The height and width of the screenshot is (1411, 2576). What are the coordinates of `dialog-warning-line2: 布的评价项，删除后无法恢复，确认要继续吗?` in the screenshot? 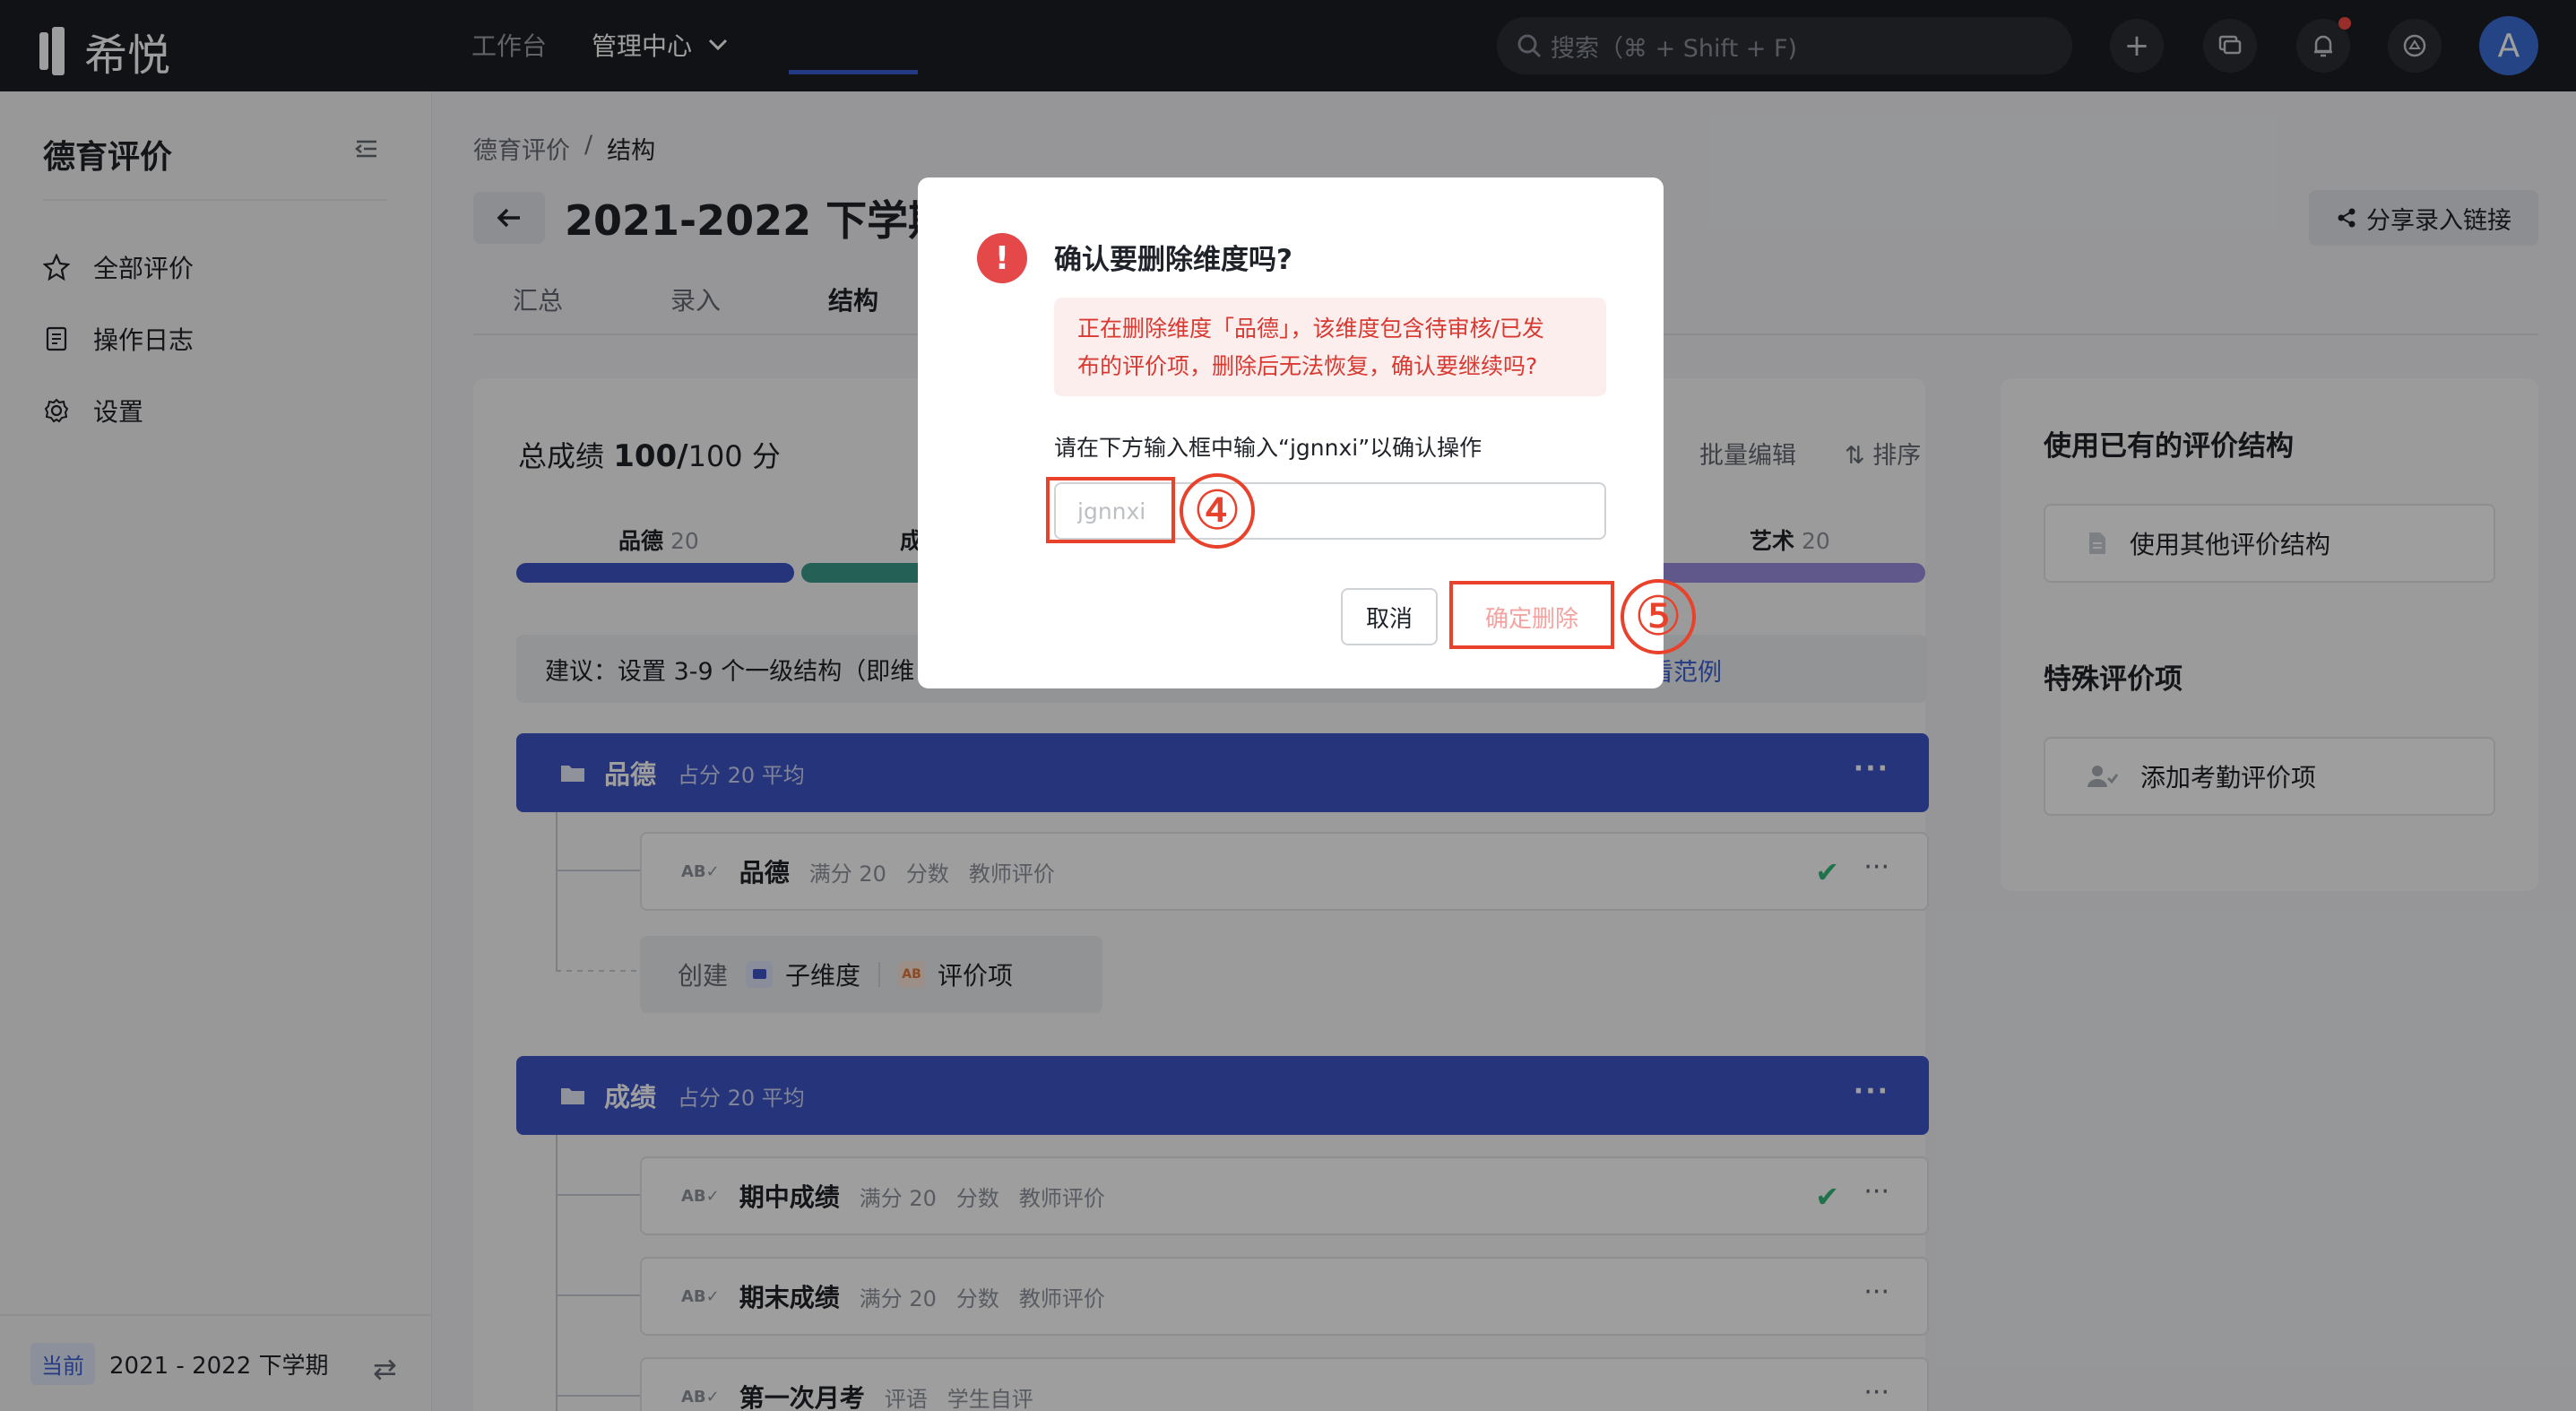 It's located at (1307, 366).